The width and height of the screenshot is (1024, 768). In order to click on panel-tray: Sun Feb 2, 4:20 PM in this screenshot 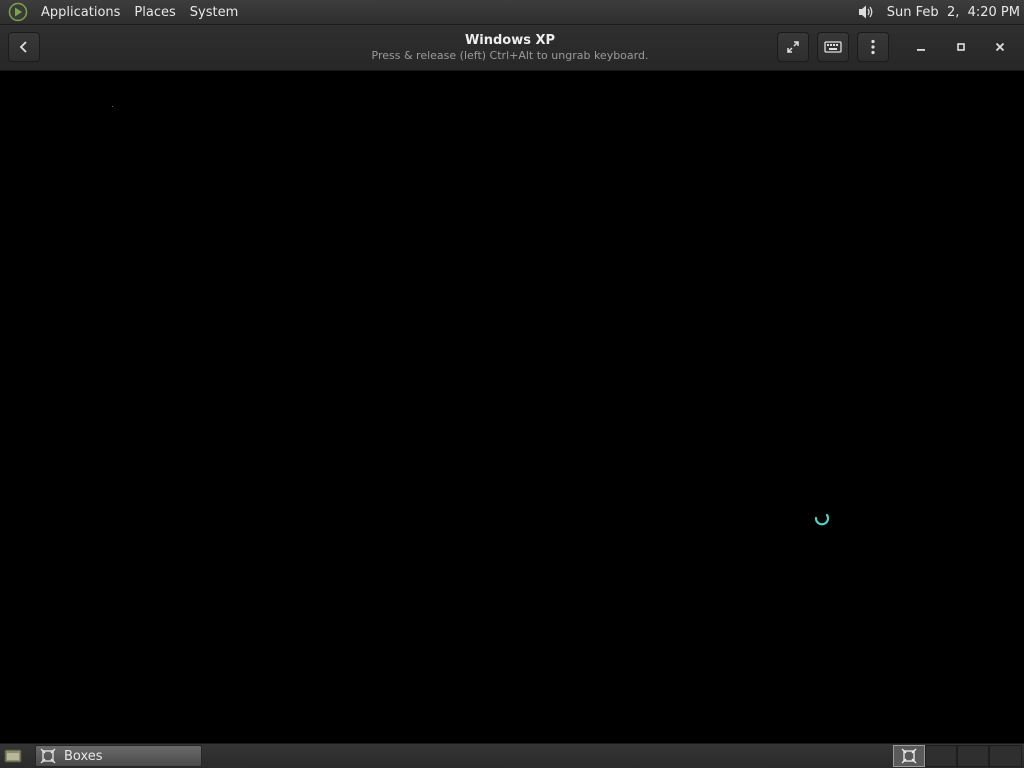, I will do `click(939, 12)`.